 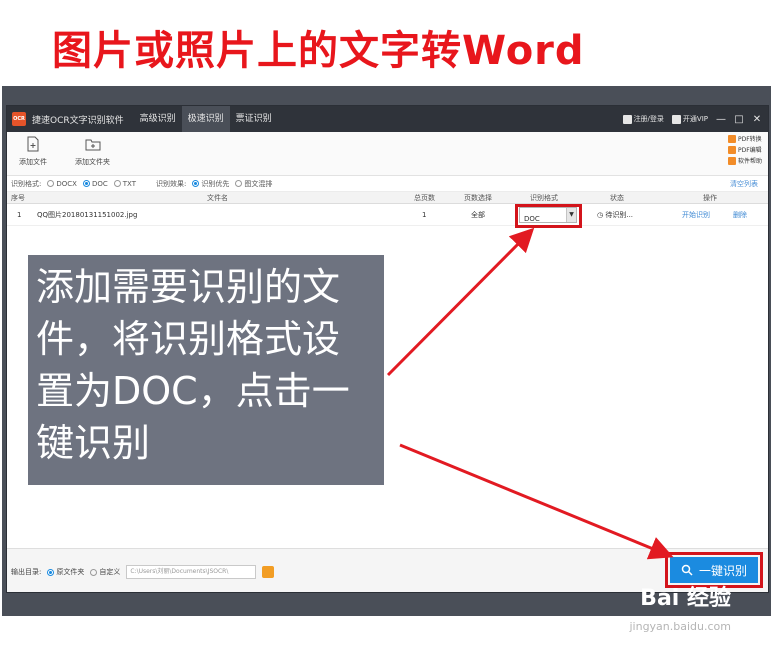 I want to click on vip-link: 开通VIP, so click(x=689, y=119).